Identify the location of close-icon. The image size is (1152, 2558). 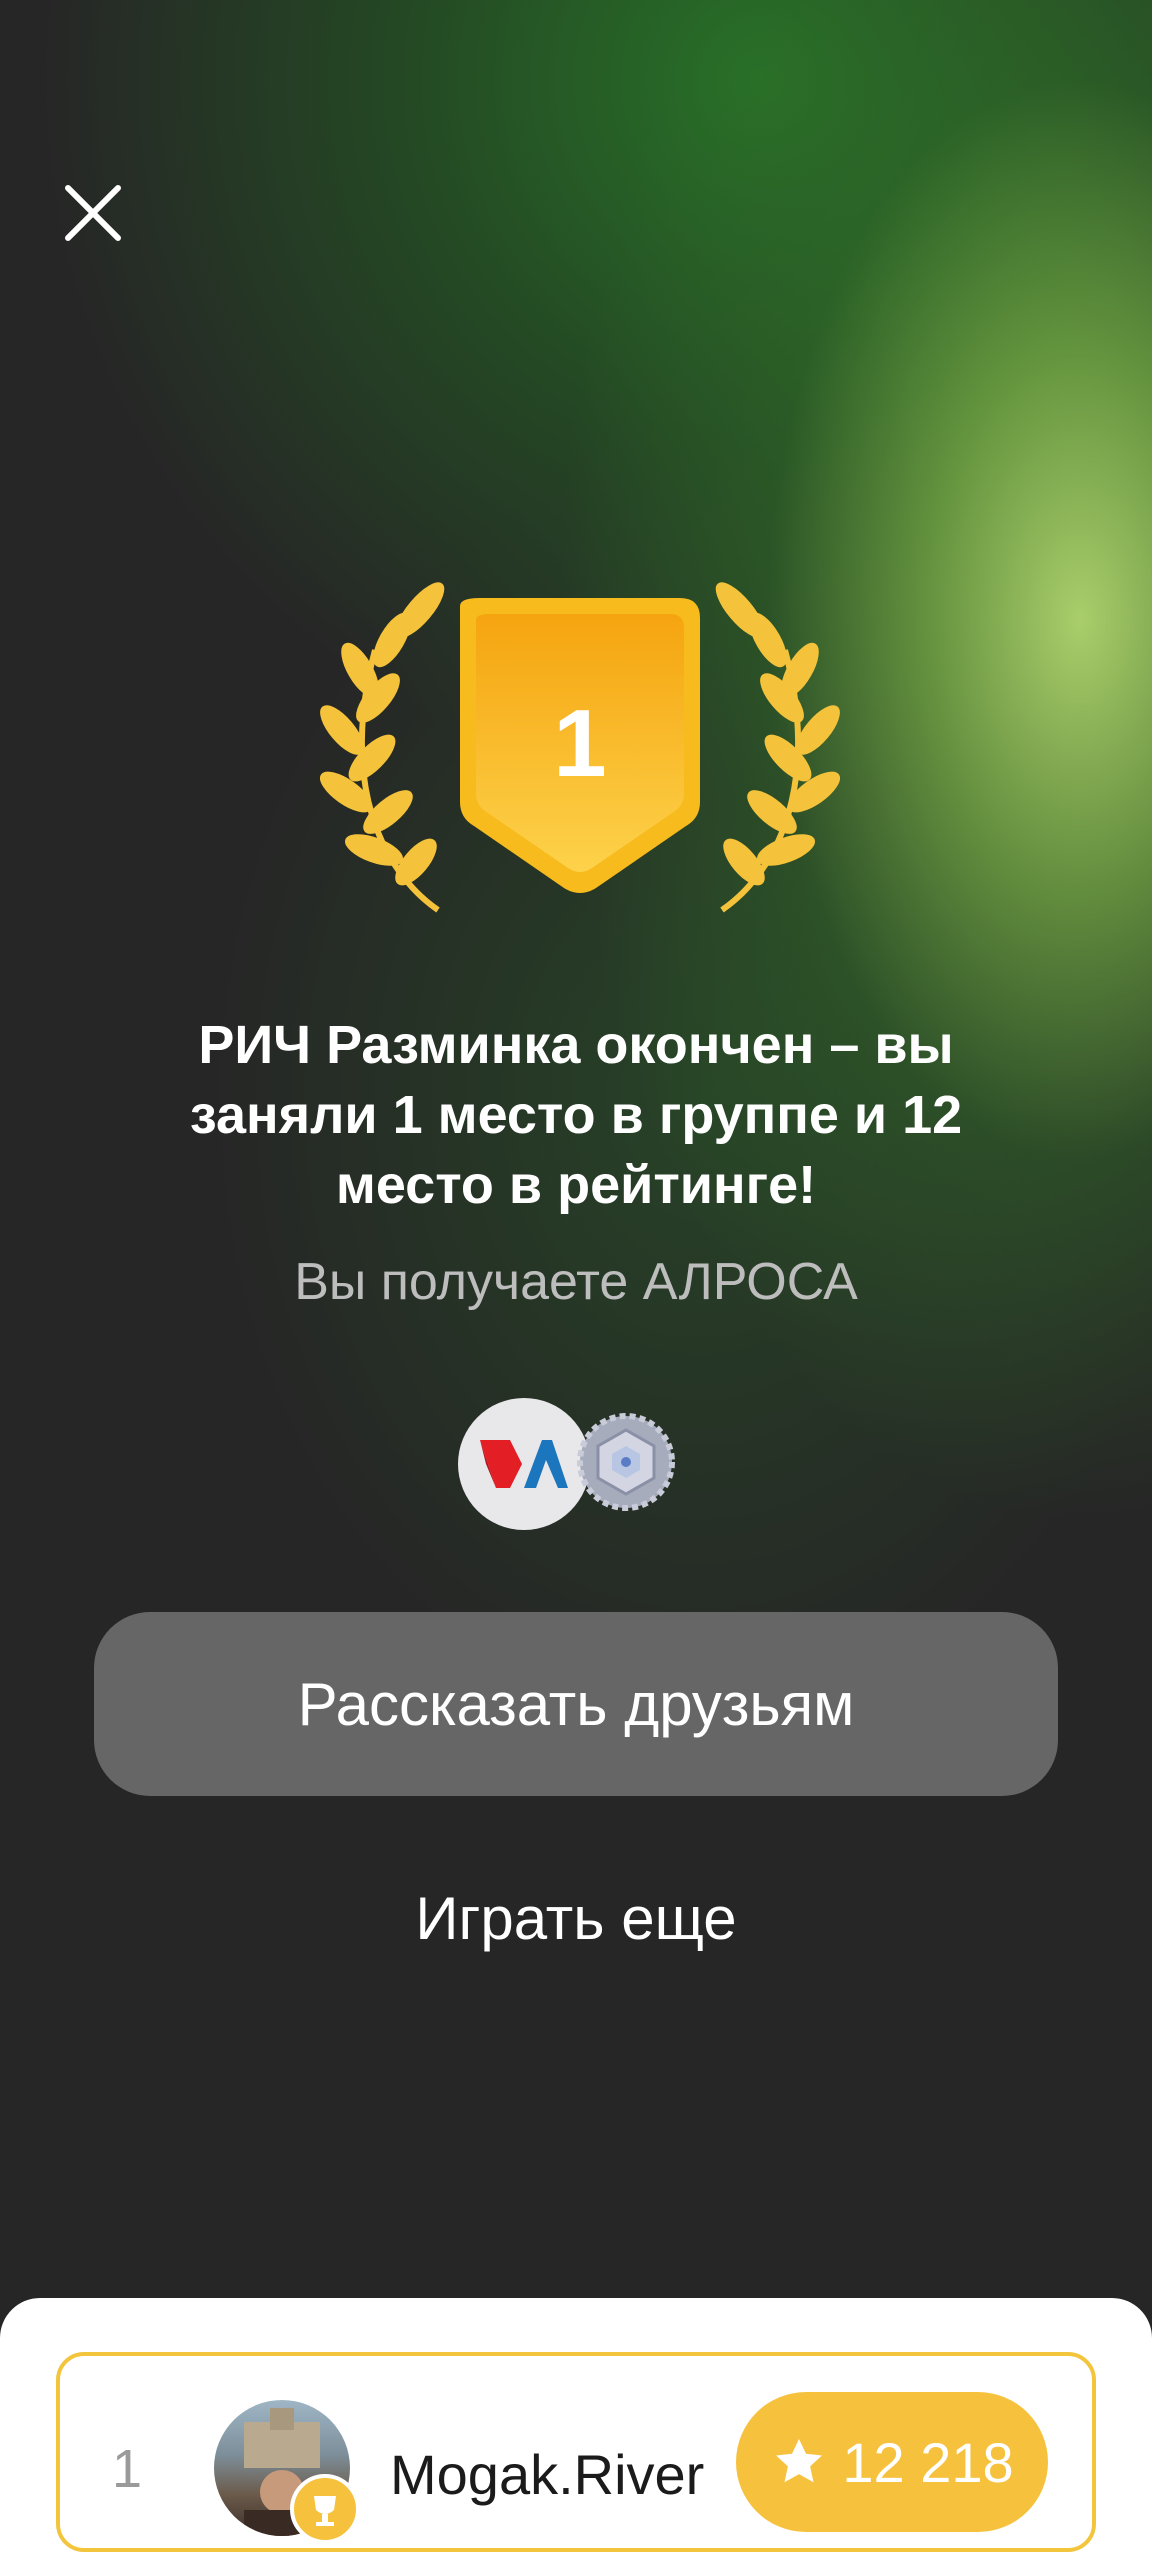
(93, 213).